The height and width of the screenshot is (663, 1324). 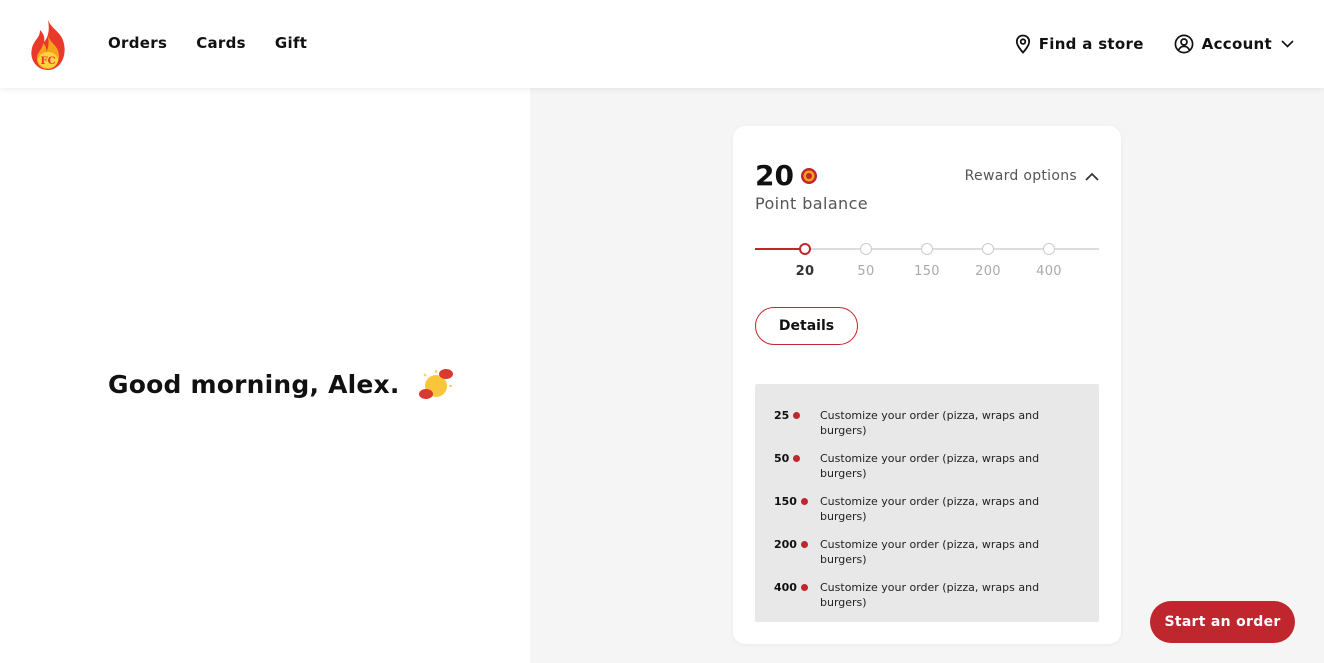 I want to click on chevron-up-icon, so click(x=1092, y=176).